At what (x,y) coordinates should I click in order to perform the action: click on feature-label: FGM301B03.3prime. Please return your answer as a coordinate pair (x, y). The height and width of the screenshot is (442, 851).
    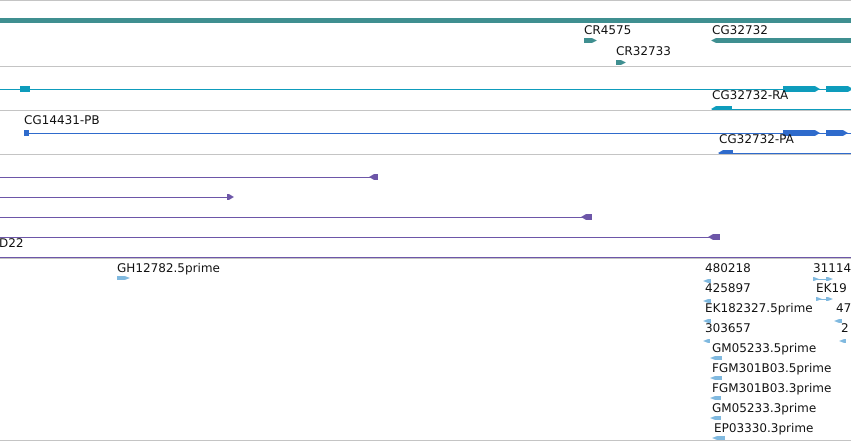
    Looking at the image, I should click on (772, 388).